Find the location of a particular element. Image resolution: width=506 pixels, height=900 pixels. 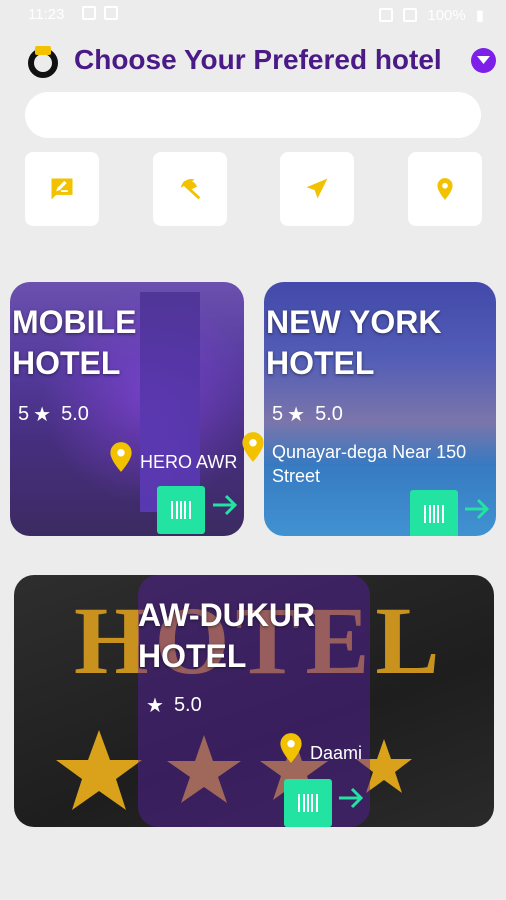

hotel-rating: ★ 5.0 is located at coordinates (174, 705).